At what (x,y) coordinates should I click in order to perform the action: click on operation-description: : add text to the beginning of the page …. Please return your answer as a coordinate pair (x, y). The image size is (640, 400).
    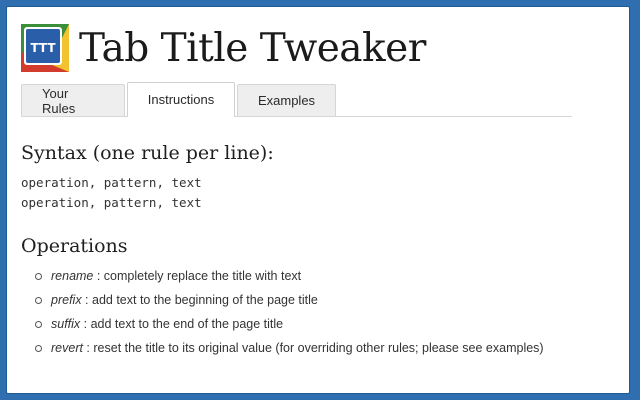
    Looking at the image, I should click on (199, 300).